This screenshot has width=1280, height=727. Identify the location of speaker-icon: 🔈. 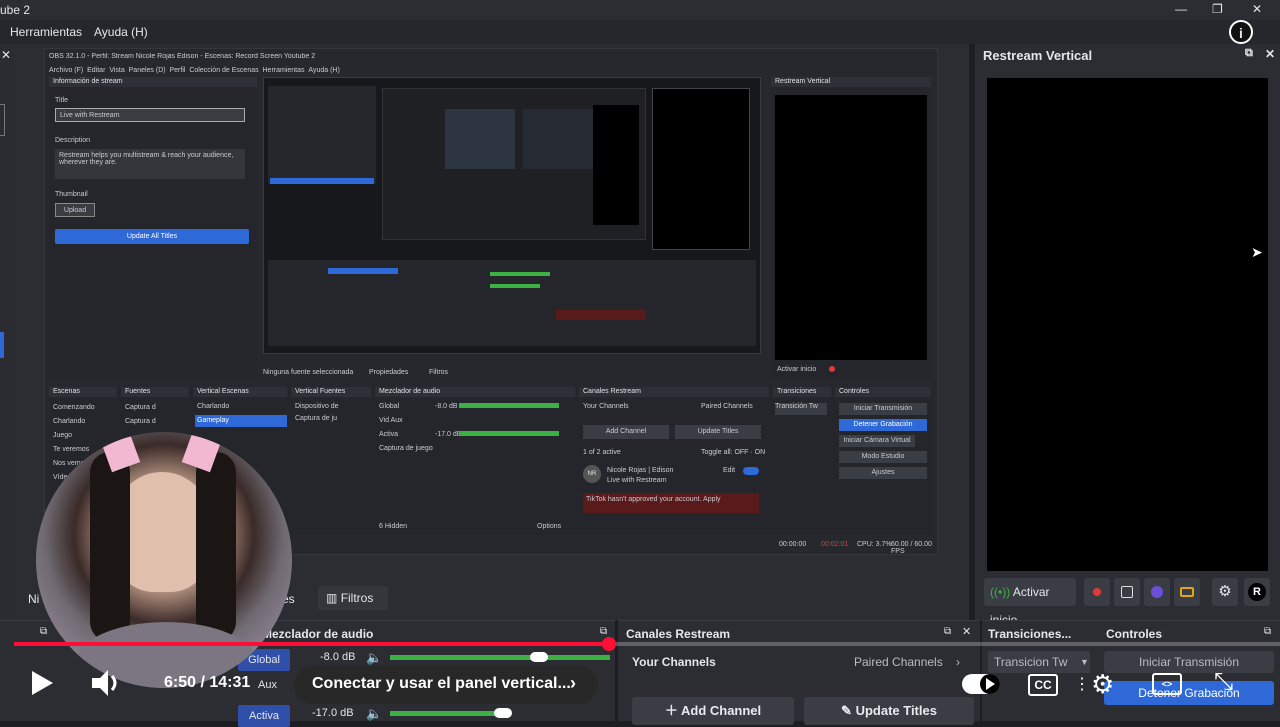
(374, 658).